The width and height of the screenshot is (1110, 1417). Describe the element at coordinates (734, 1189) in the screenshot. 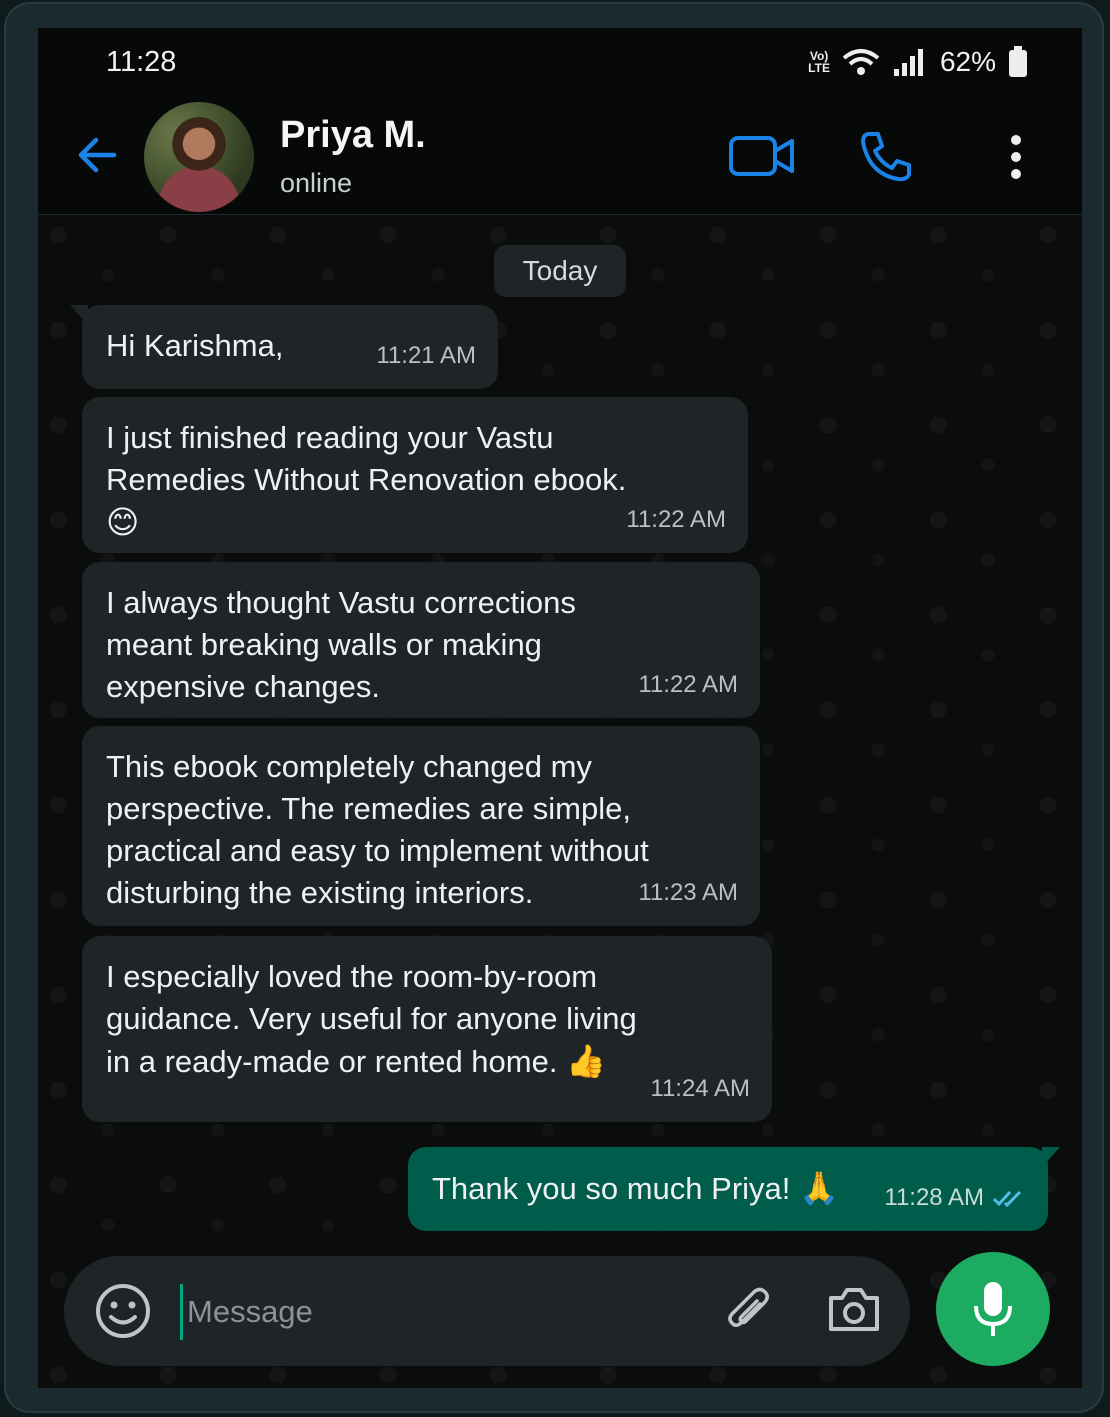

I see `outgoing-message: Thank you so much Priya! 🙏 11:28 AM` at that location.